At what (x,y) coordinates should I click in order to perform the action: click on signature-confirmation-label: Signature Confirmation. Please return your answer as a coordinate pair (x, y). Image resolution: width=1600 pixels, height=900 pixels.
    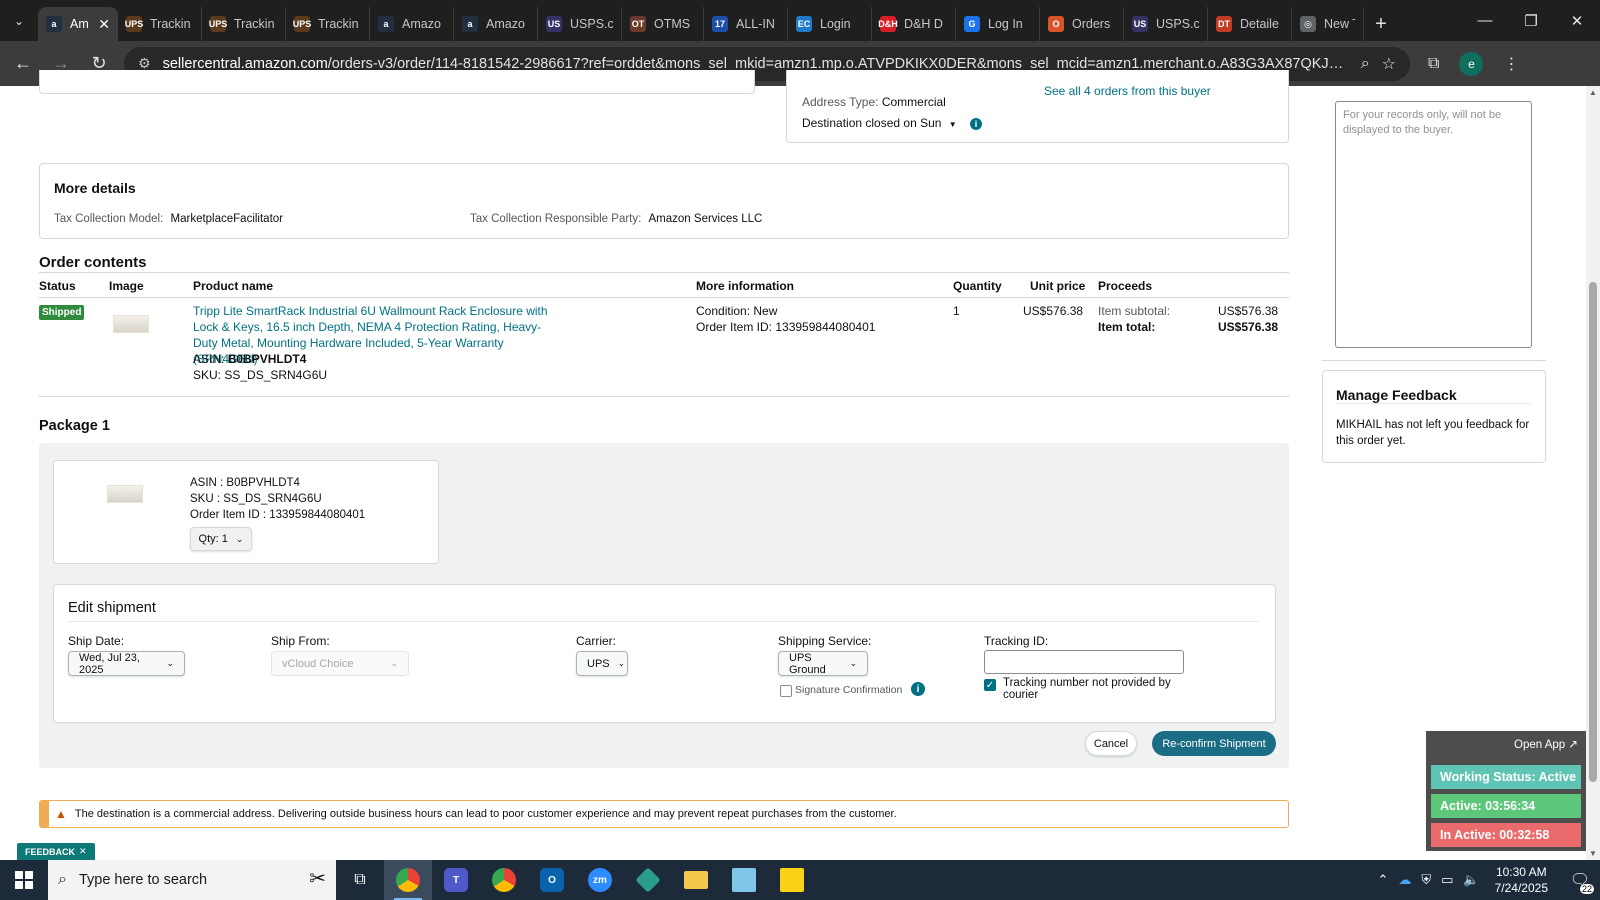
    Looking at the image, I should click on (849, 690).